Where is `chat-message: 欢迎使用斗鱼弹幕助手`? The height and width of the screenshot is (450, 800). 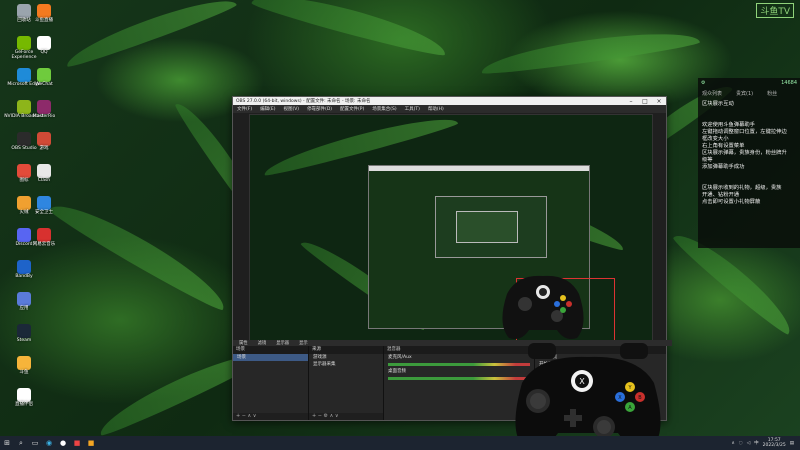
chat-message: 欢迎使用斗鱼弹幕助手 is located at coordinates (728, 125).